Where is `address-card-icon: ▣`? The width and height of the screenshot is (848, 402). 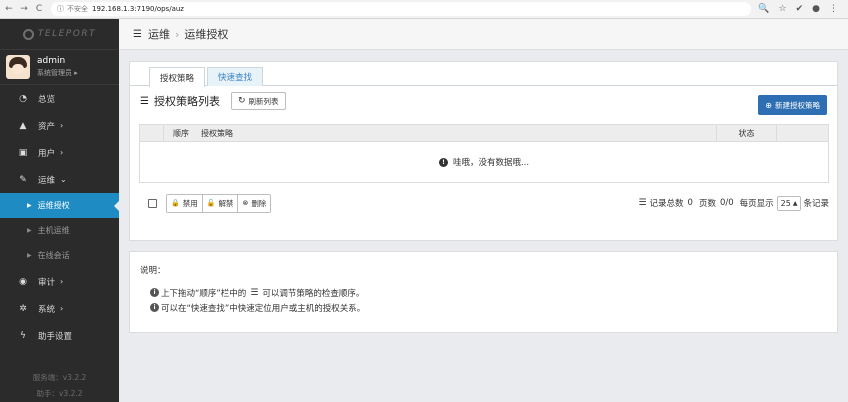
address-card-icon: ▣ is located at coordinates (23, 152).